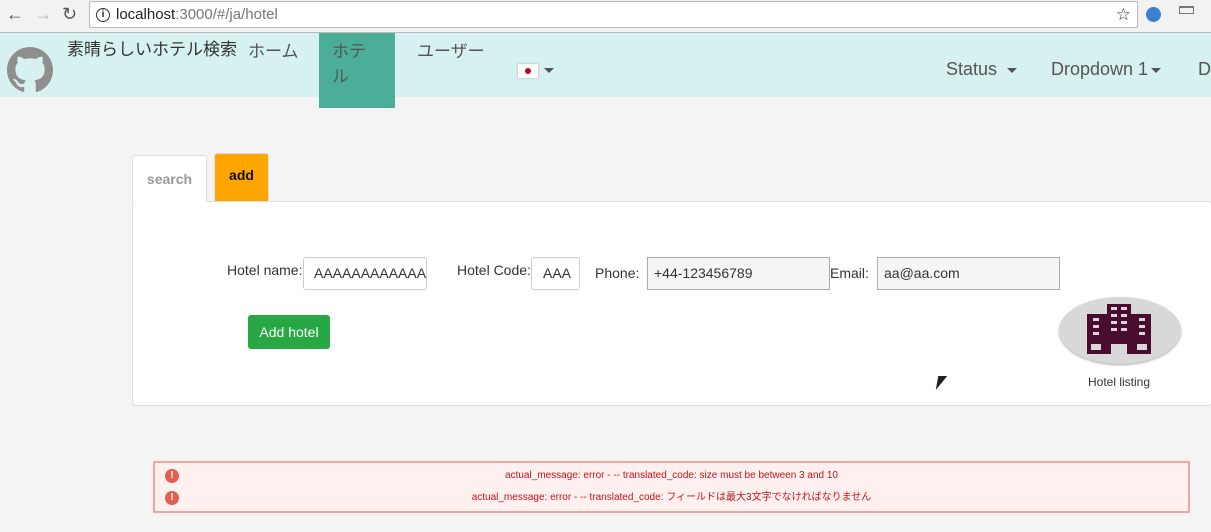 The width and height of the screenshot is (1211, 532). What do you see at coordinates (357, 70) in the screenshot?
I see `nav-hotel: ホテル` at bounding box center [357, 70].